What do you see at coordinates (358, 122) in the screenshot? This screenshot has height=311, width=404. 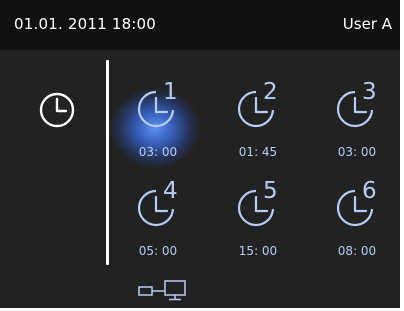 I see `timer-slot-3: 3 03: 00` at bounding box center [358, 122].